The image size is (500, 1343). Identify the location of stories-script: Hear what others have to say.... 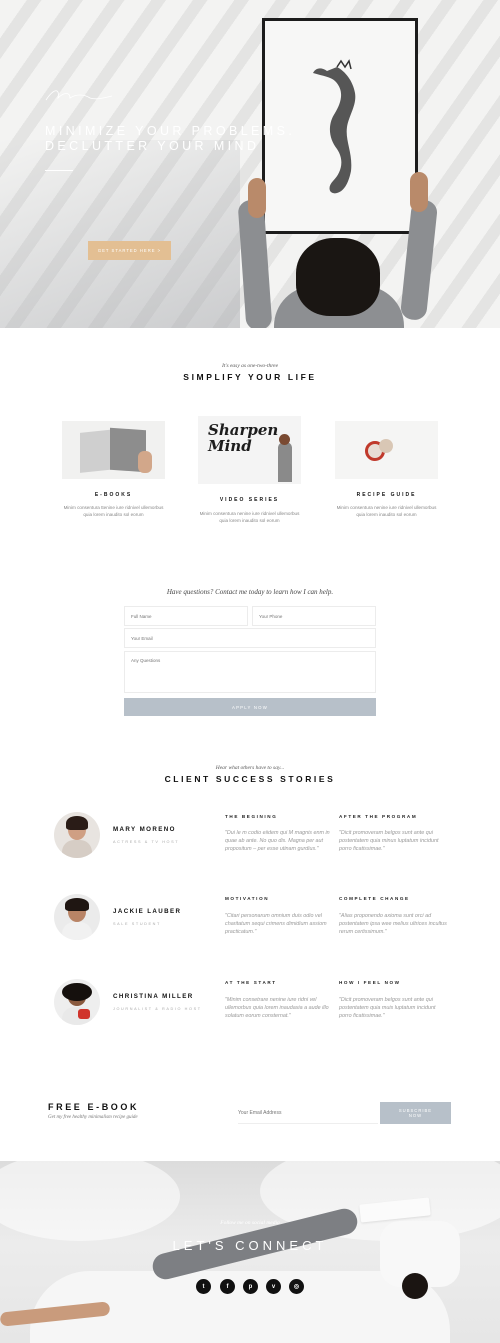
(250, 768).